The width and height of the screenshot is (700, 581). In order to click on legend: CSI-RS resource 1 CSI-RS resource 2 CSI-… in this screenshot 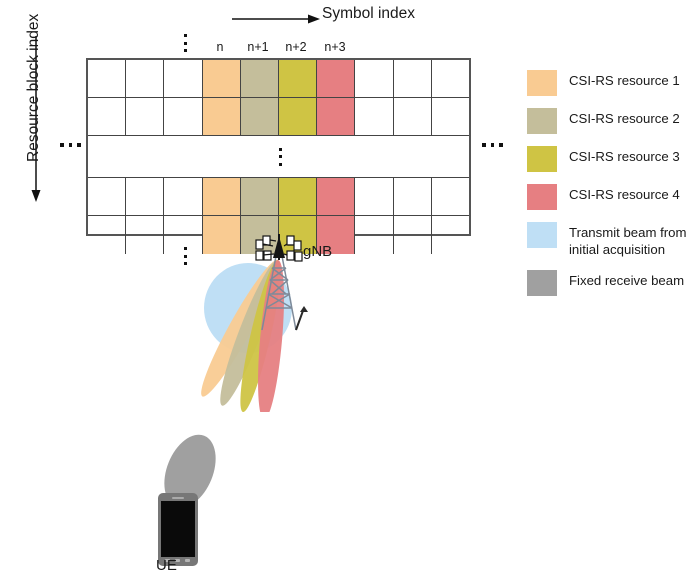, I will do `click(613, 189)`.